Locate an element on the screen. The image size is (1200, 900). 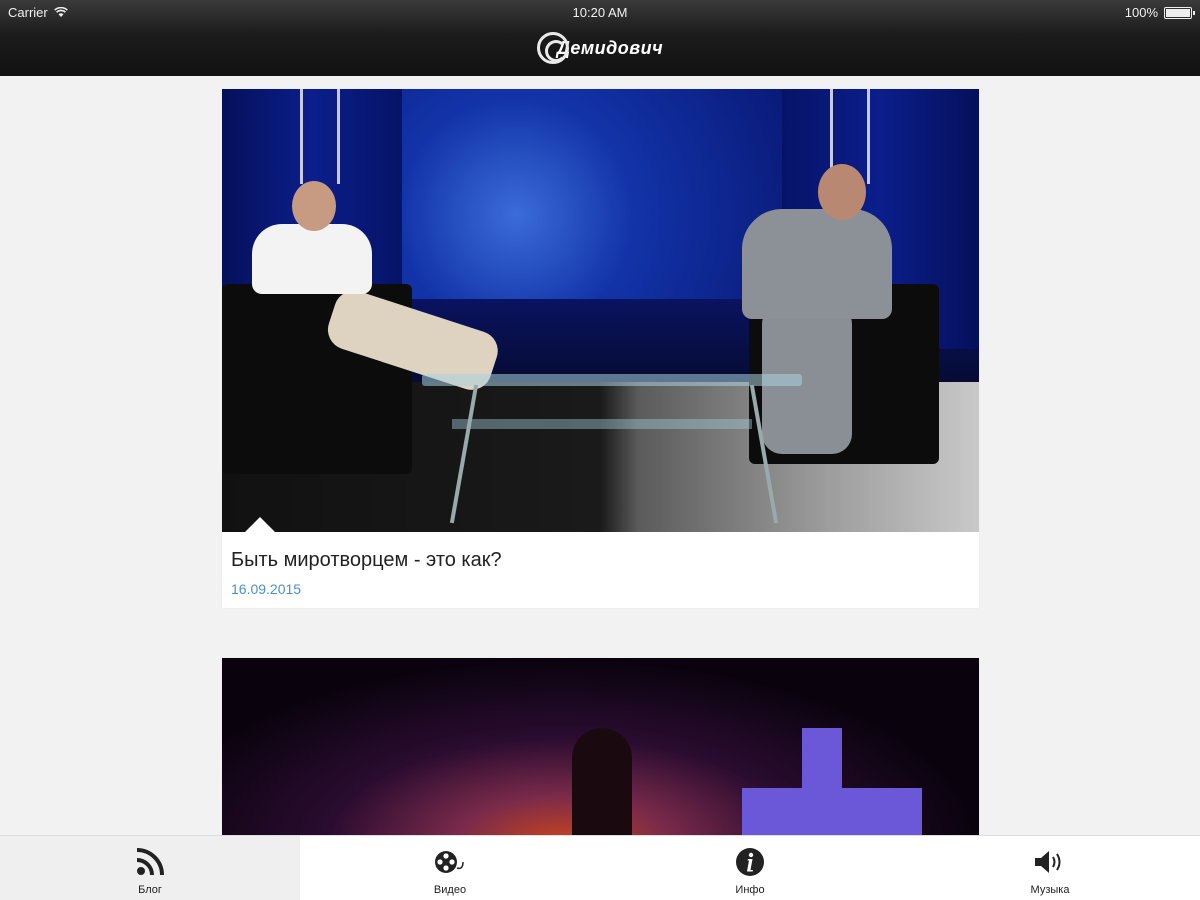
tab-music-label: Музыка is located at coordinates (1050, 890).